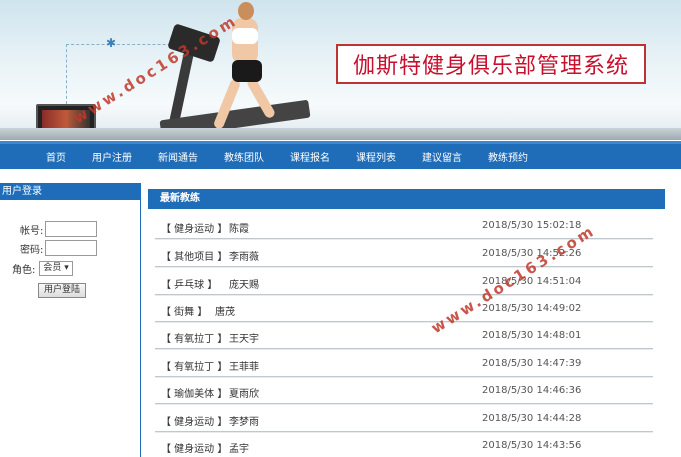 The image size is (681, 457). What do you see at coordinates (24, 270) in the screenshot?
I see `role-label: 角色:` at bounding box center [24, 270].